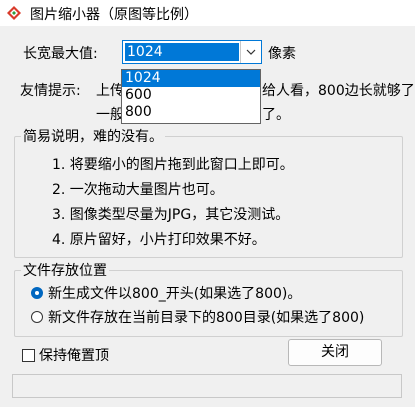  I want to click on tip-text-line2-end: 了。, so click(276, 115).